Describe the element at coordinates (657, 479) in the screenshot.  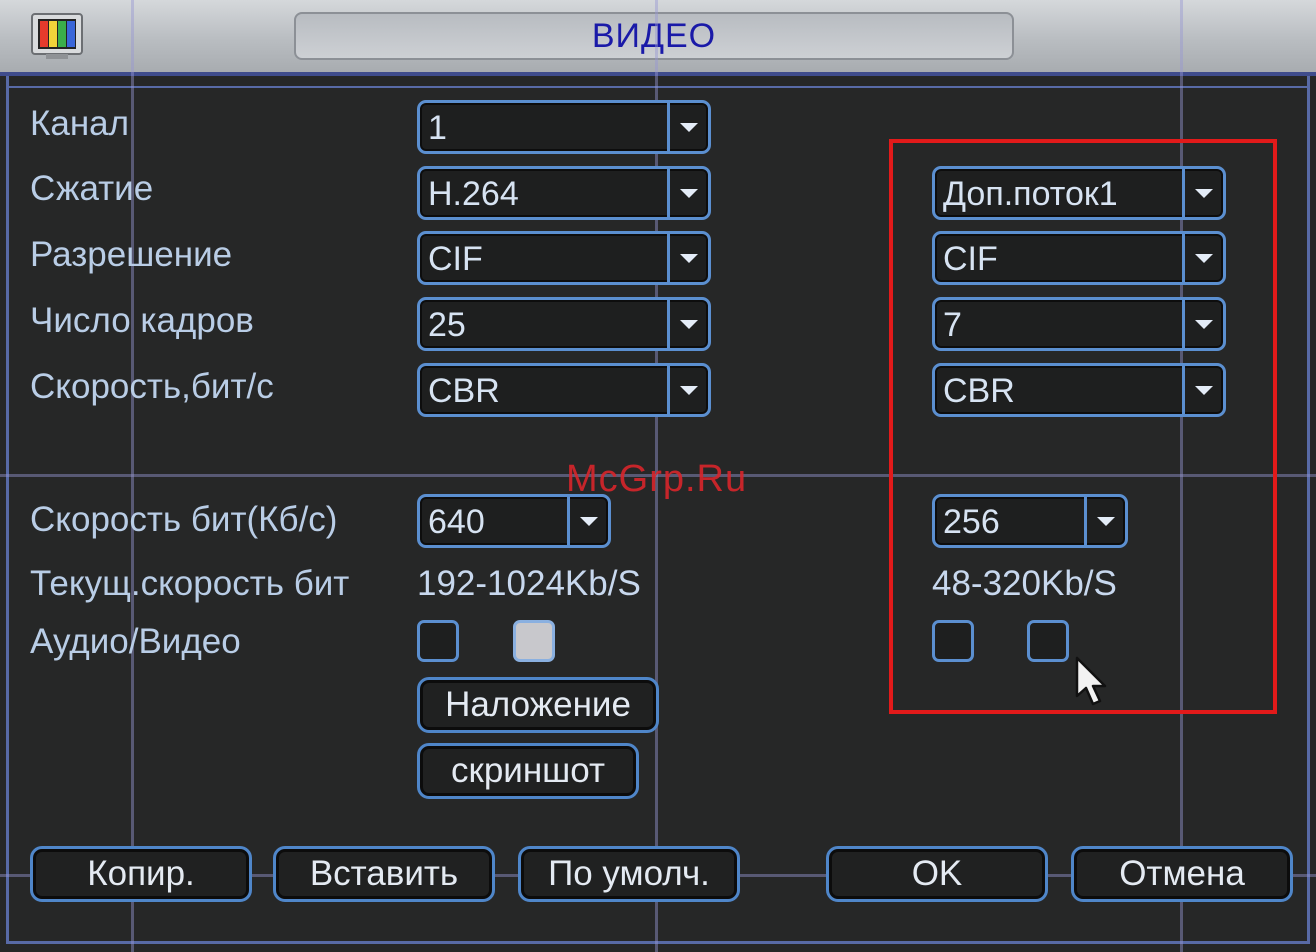
I see `watermark: McGrp.Ru` at that location.